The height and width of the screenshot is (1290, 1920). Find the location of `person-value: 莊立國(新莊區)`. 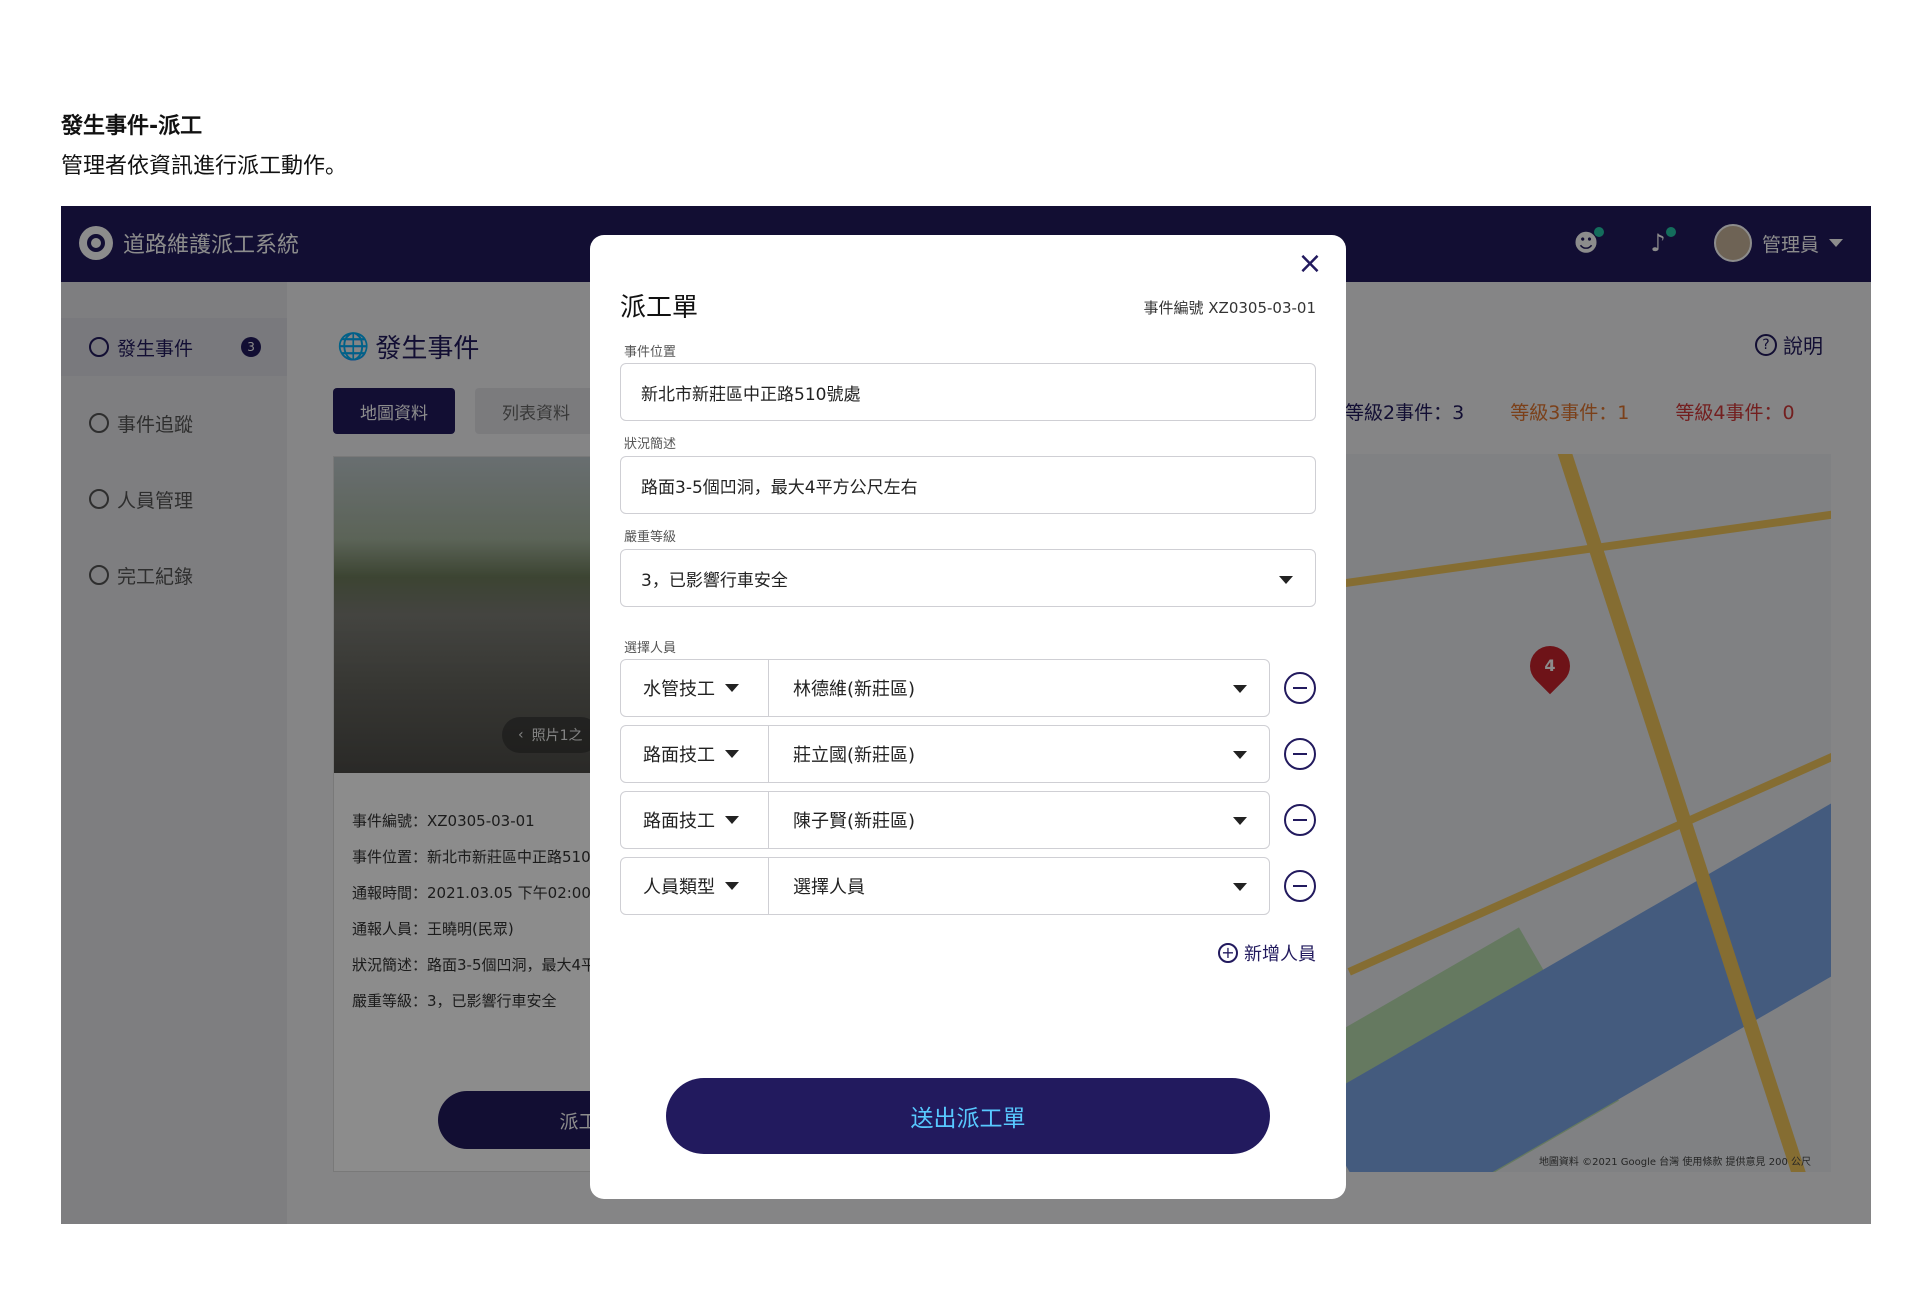

person-value: 莊立國(新莊區) is located at coordinates (854, 755).